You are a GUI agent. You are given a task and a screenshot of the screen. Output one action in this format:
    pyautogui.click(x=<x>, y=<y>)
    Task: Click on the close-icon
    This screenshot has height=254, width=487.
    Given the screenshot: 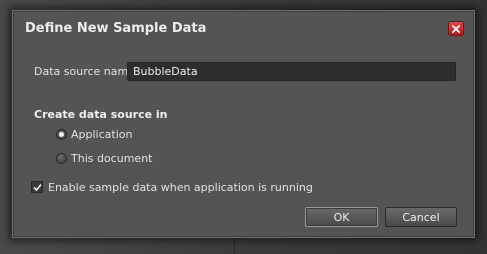 What is the action you would take?
    pyautogui.click(x=456, y=28)
    